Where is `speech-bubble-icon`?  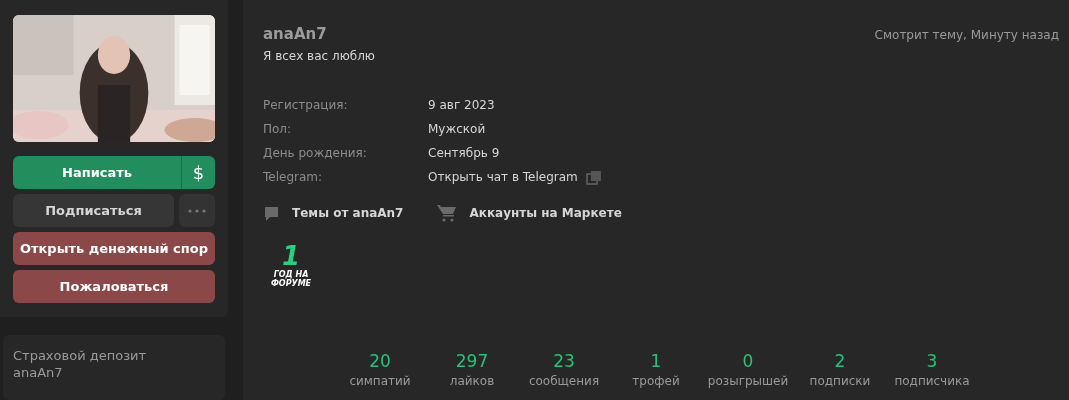
speech-bubble-icon is located at coordinates (271, 213).